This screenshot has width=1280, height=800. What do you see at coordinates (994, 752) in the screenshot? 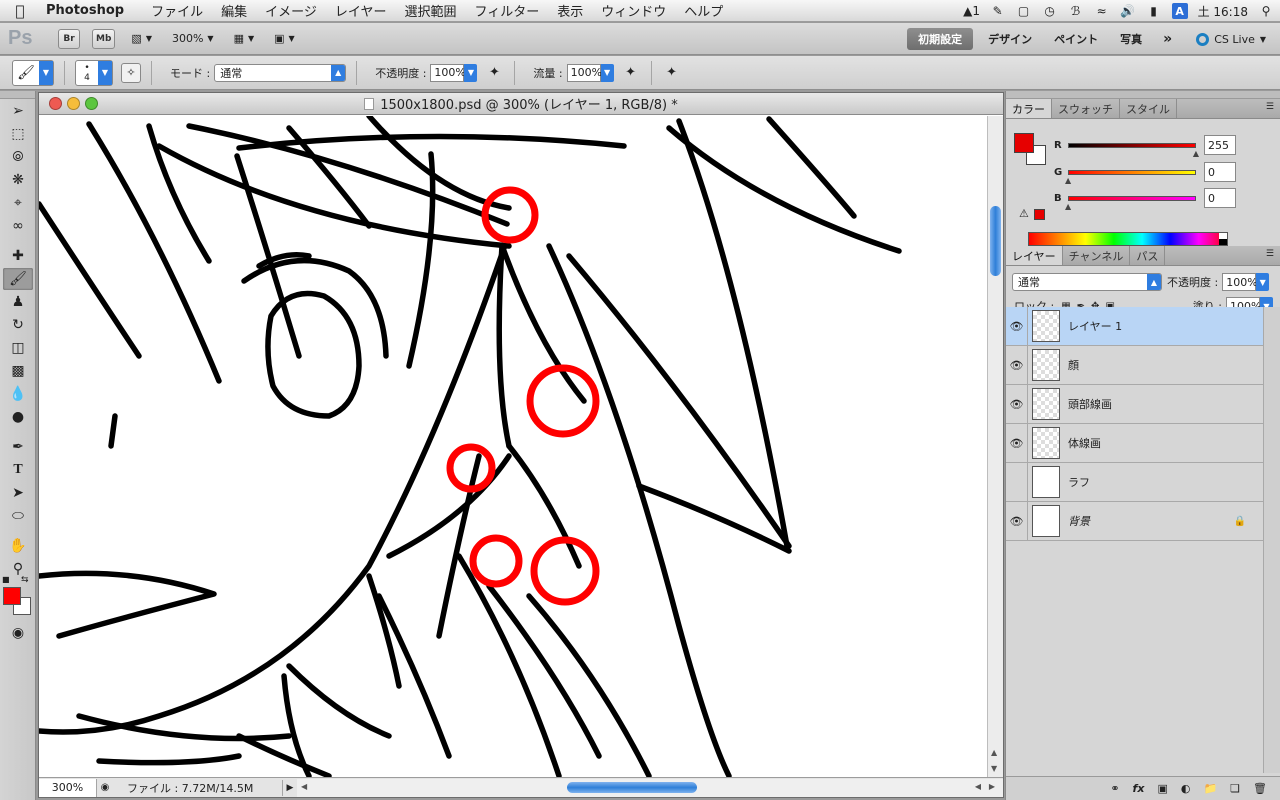
I see `scroll-up-arrow-icon: ▲` at bounding box center [994, 752].